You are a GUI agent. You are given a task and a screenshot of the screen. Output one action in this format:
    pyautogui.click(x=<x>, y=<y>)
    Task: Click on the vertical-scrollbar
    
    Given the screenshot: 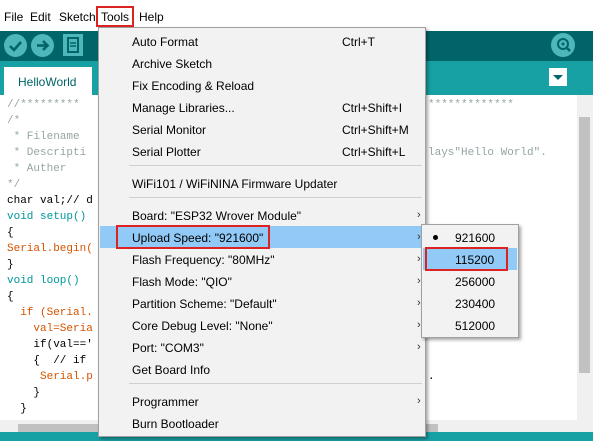 What is the action you would take?
    pyautogui.click(x=585, y=257)
    